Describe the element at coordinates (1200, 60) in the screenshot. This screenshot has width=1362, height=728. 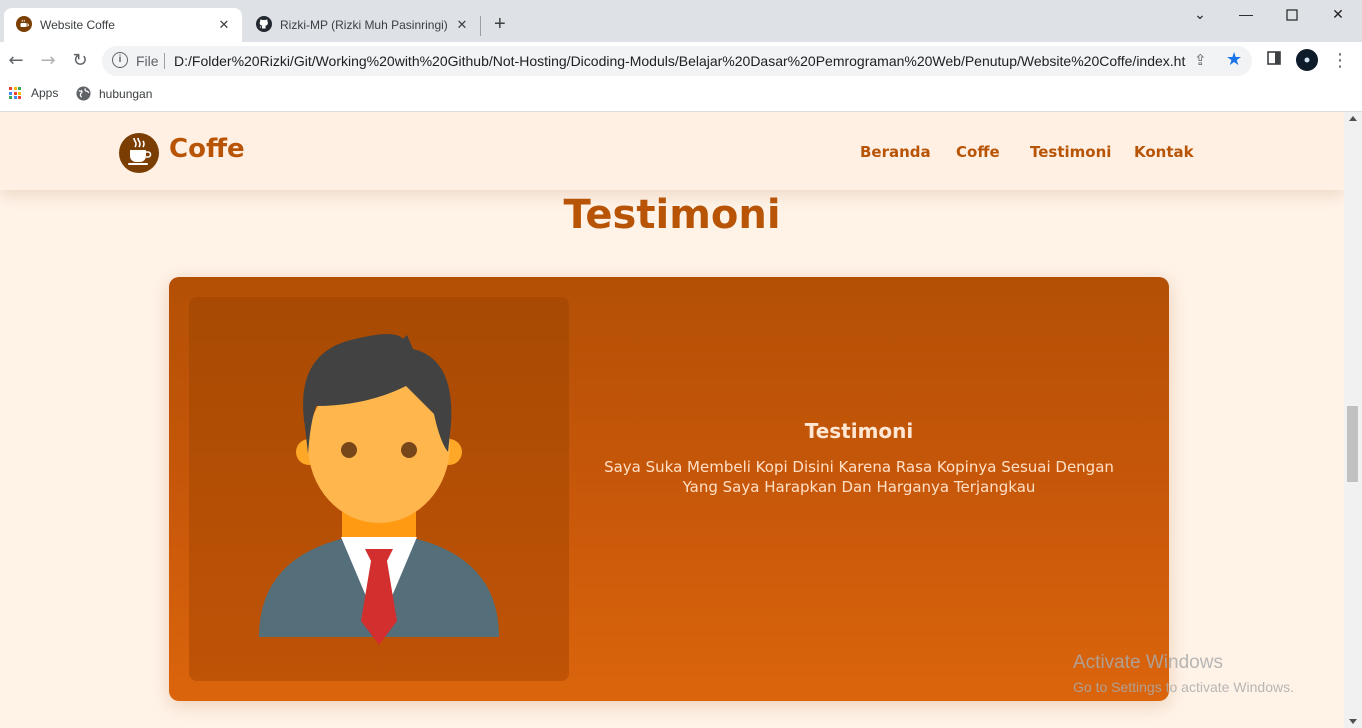
I see `share-icon: ⇪` at that location.